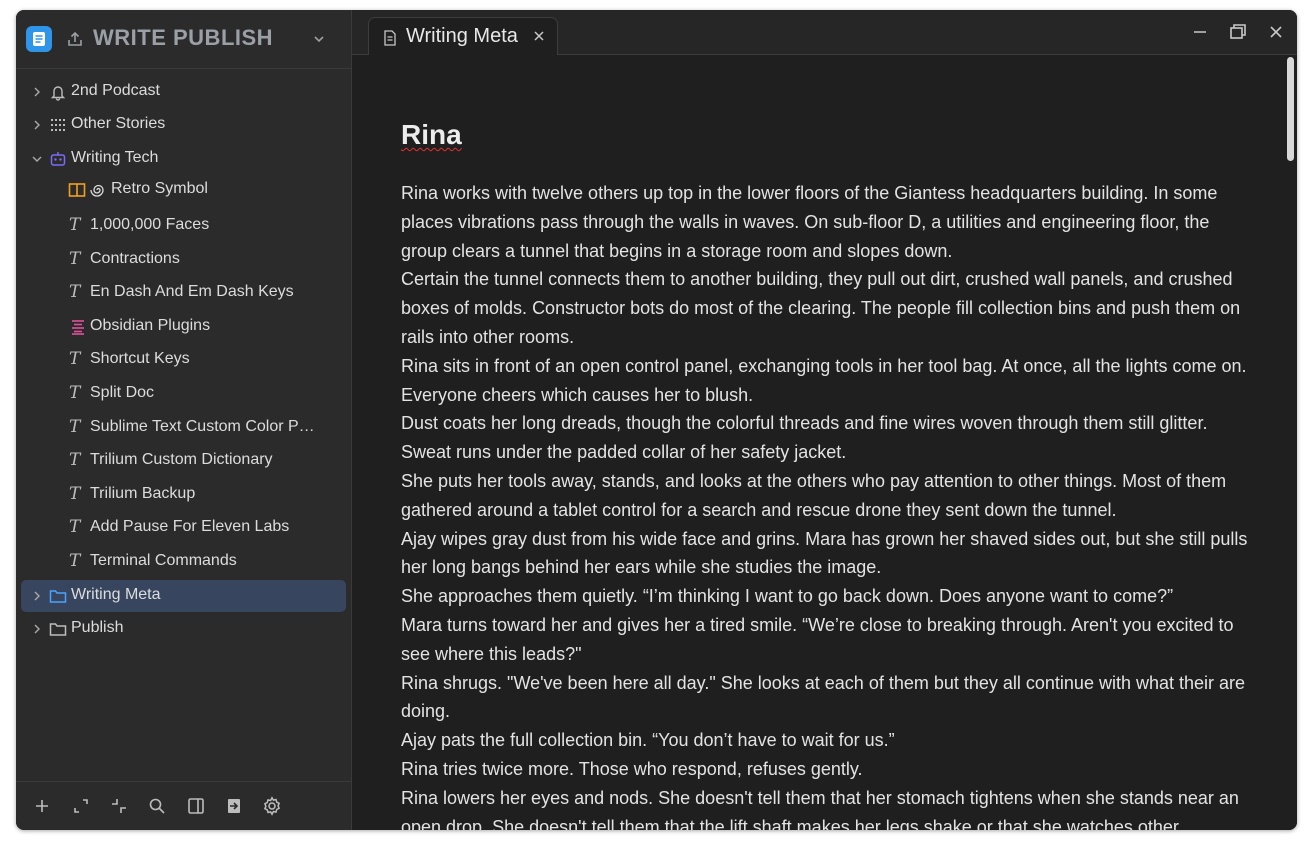 Image resolution: width=1312 pixels, height=862 pixels. Describe the element at coordinates (150, 325) in the screenshot. I see `tree-item-label: Obsidian Plugins` at that location.